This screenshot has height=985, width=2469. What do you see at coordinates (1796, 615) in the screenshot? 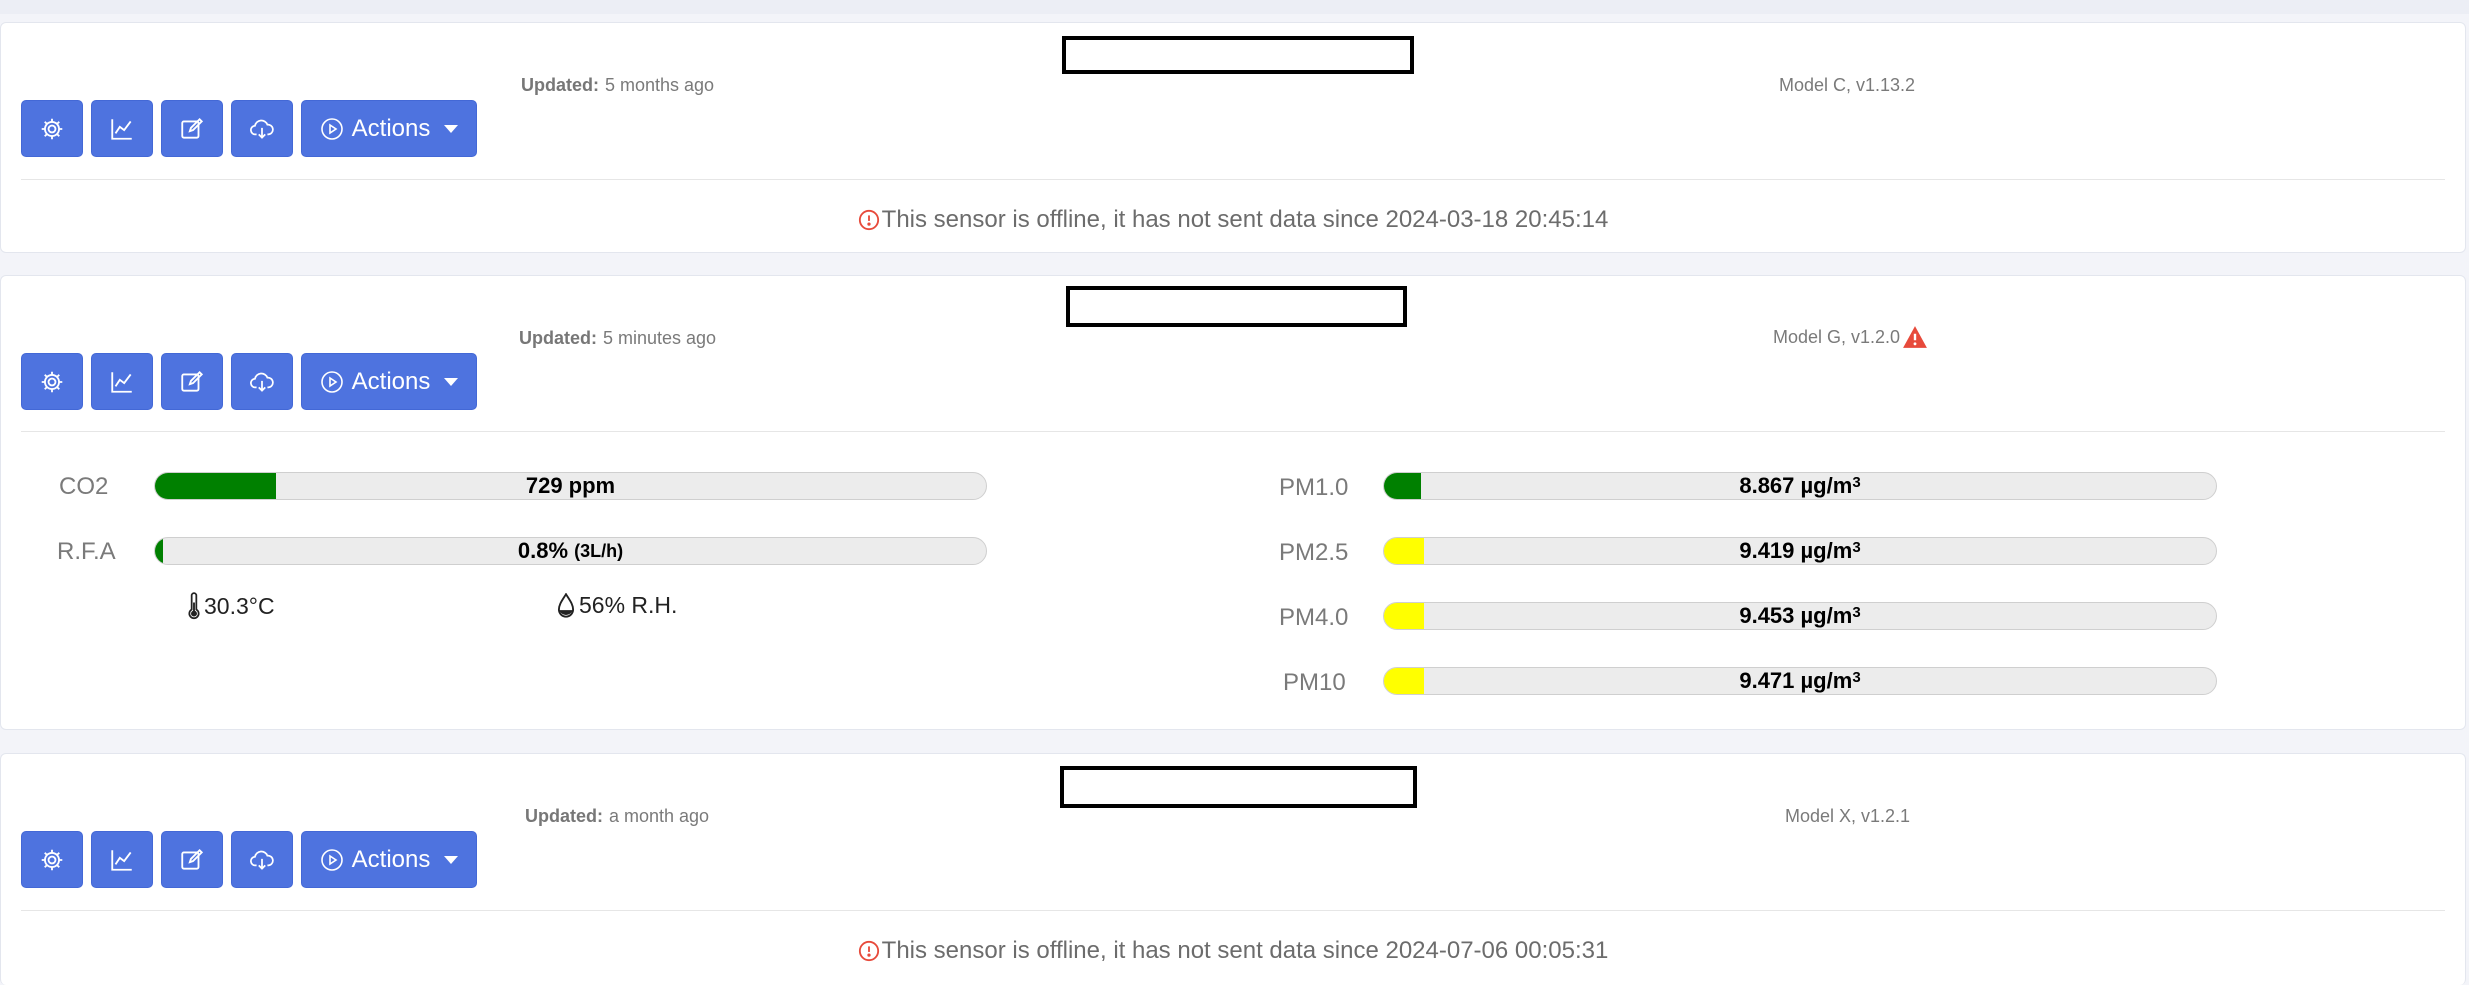
I see `pm4-value: 9.453 µg/m` at bounding box center [1796, 615].